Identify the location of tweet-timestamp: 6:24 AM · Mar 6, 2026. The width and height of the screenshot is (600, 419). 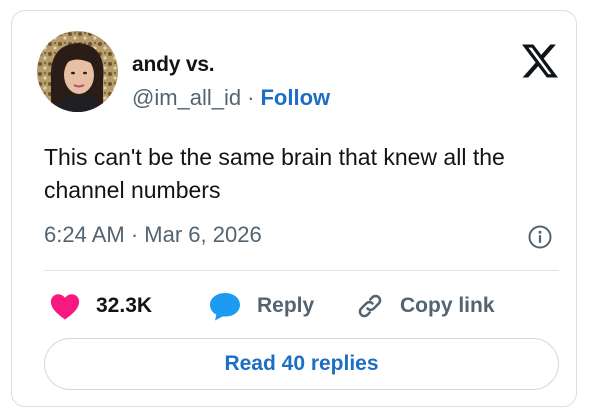
(153, 235).